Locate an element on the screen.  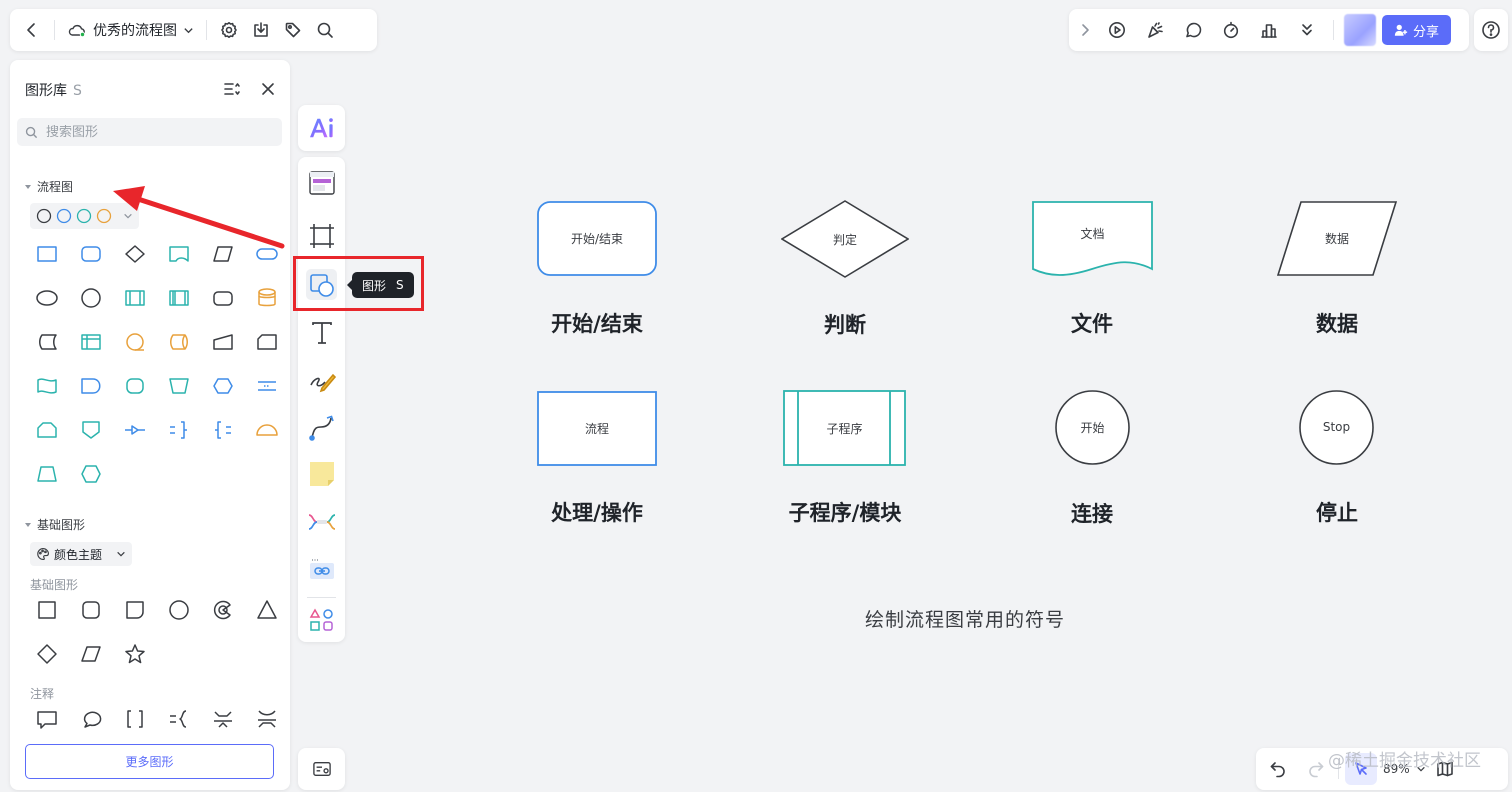
frame-tool is located at coordinates (321, 235).